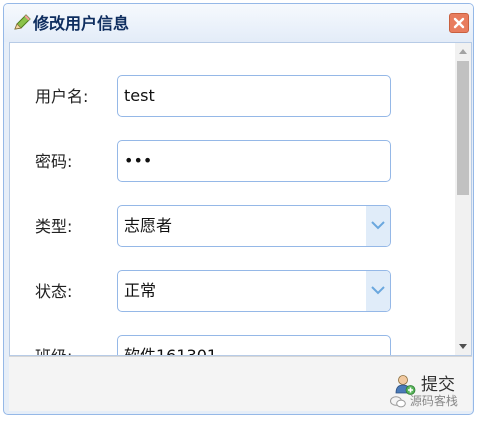  What do you see at coordinates (238, 23) in the screenshot?
I see `dialog-titlebar: 修改用户信息` at bounding box center [238, 23].